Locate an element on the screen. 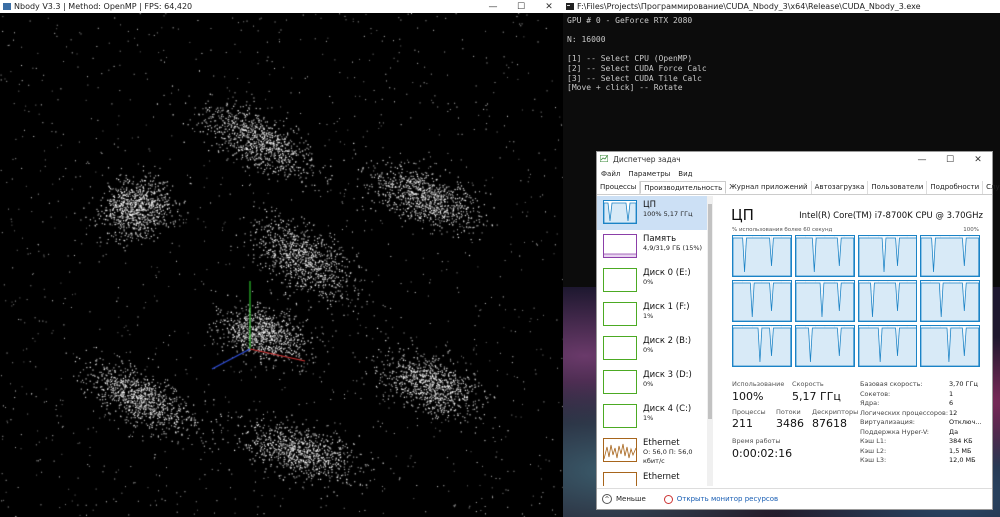 This screenshot has height=517, width=1000. fewer-details-button: ^ Меньше is located at coordinates (624, 499).